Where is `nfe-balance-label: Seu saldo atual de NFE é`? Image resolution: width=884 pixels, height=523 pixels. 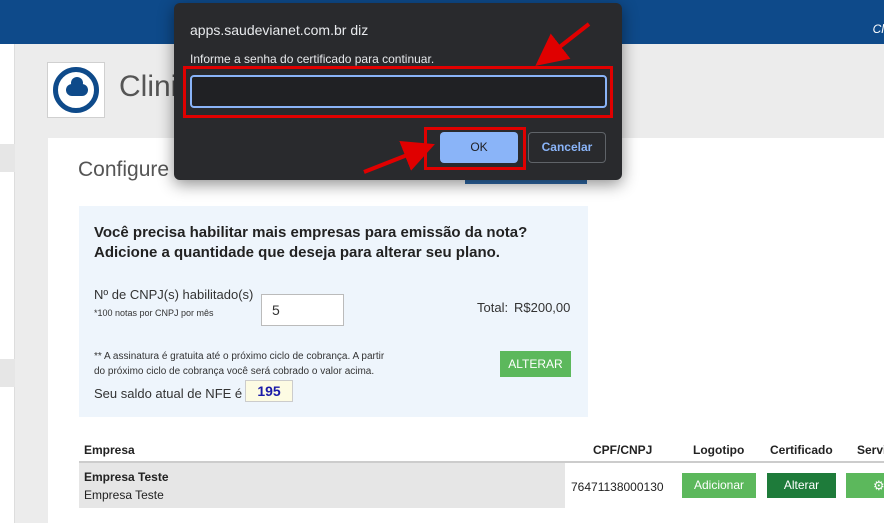 nfe-balance-label: Seu saldo atual de NFE é is located at coordinates (168, 393).